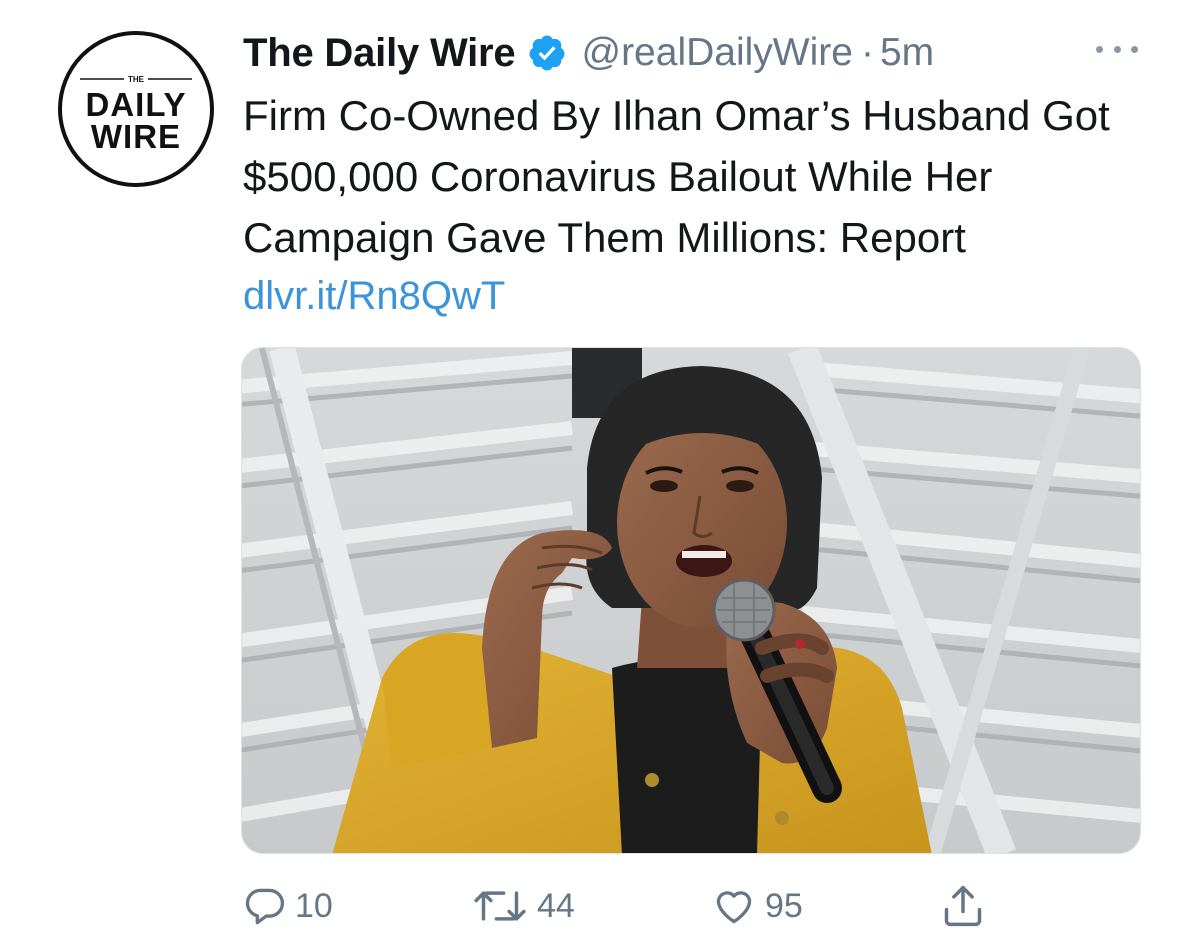 This screenshot has width=1200, height=941. Describe the element at coordinates (1117, 49) in the screenshot. I see `more-options-icon` at that location.